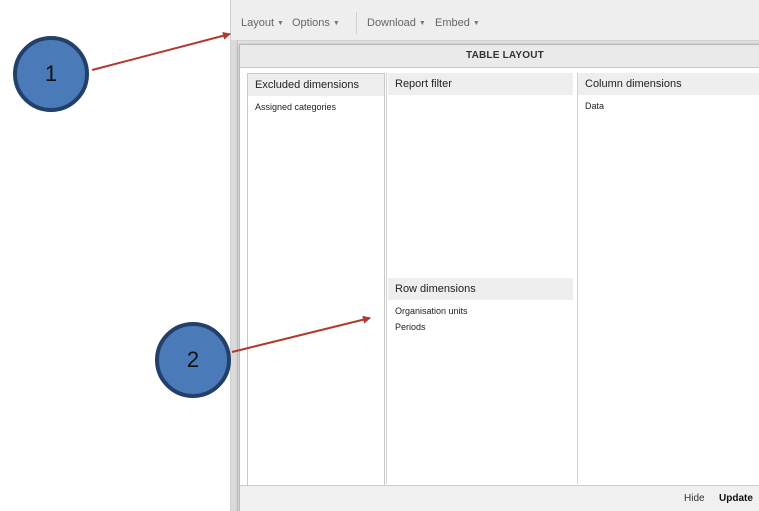  What do you see at coordinates (193, 360) in the screenshot?
I see `callout-2: 2` at bounding box center [193, 360].